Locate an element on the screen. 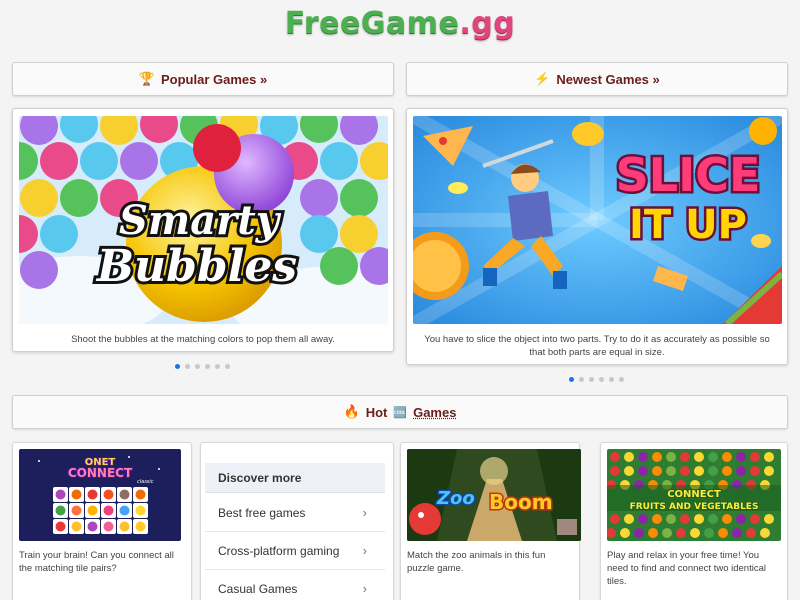 The image size is (800, 600). discover-item-label: Casual Games is located at coordinates (258, 589).